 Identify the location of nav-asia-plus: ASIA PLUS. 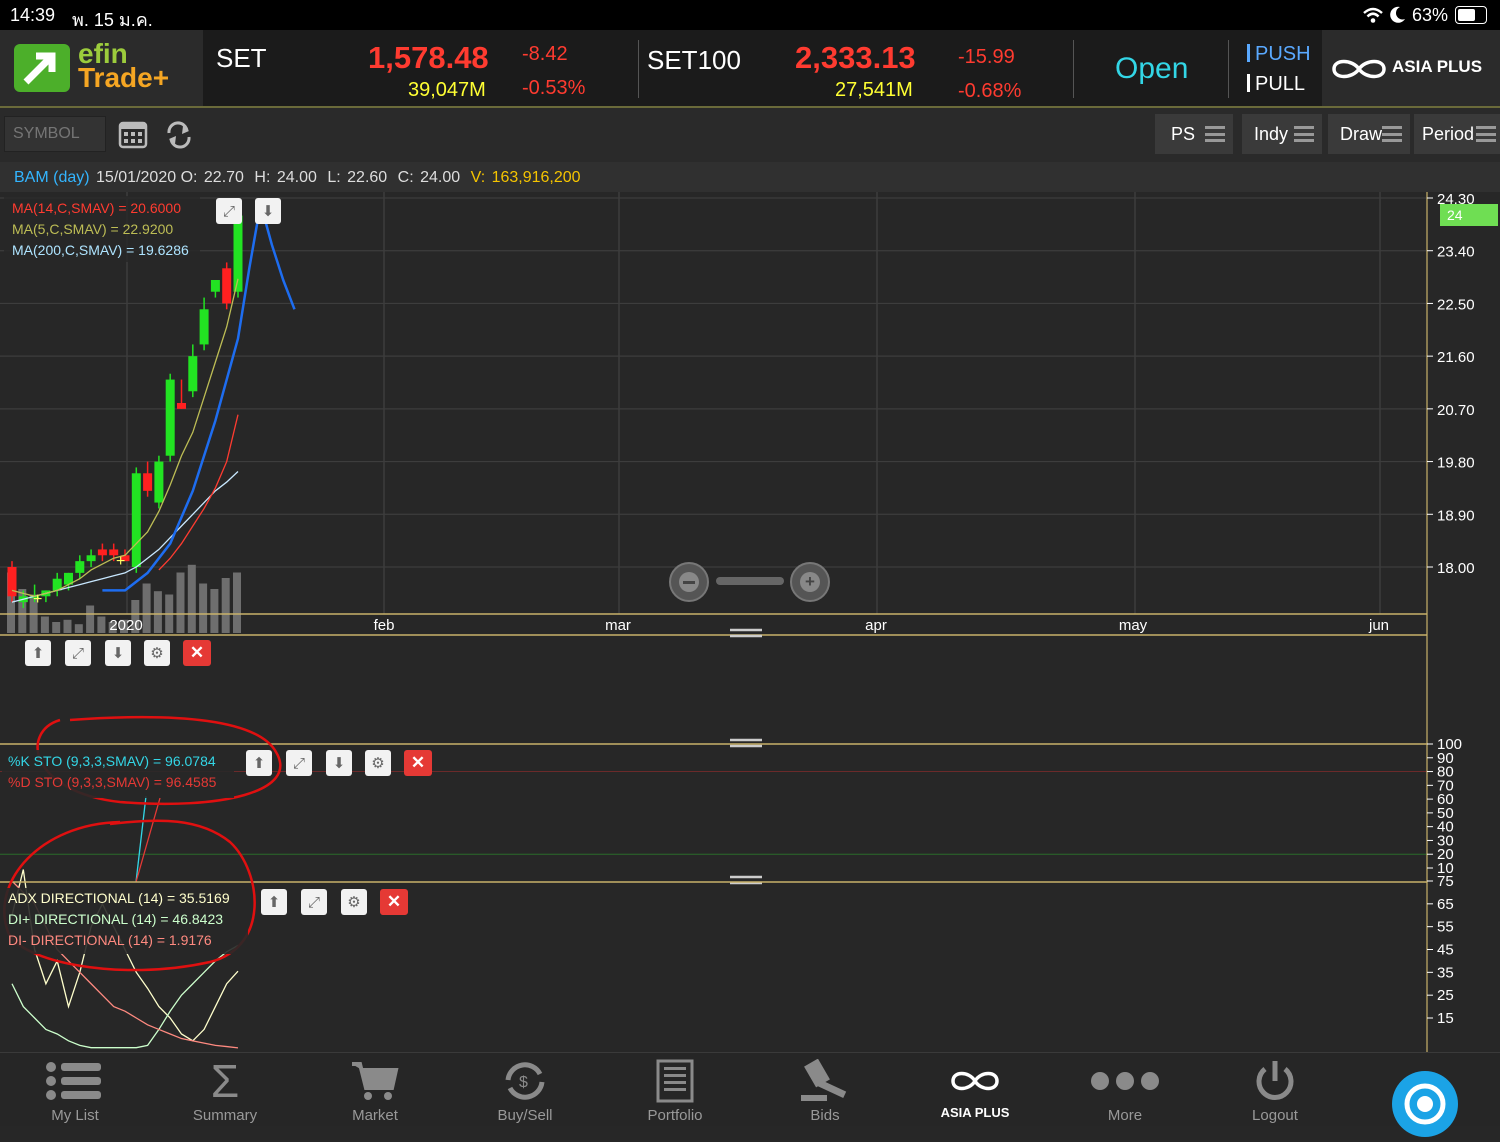
(975, 1089).